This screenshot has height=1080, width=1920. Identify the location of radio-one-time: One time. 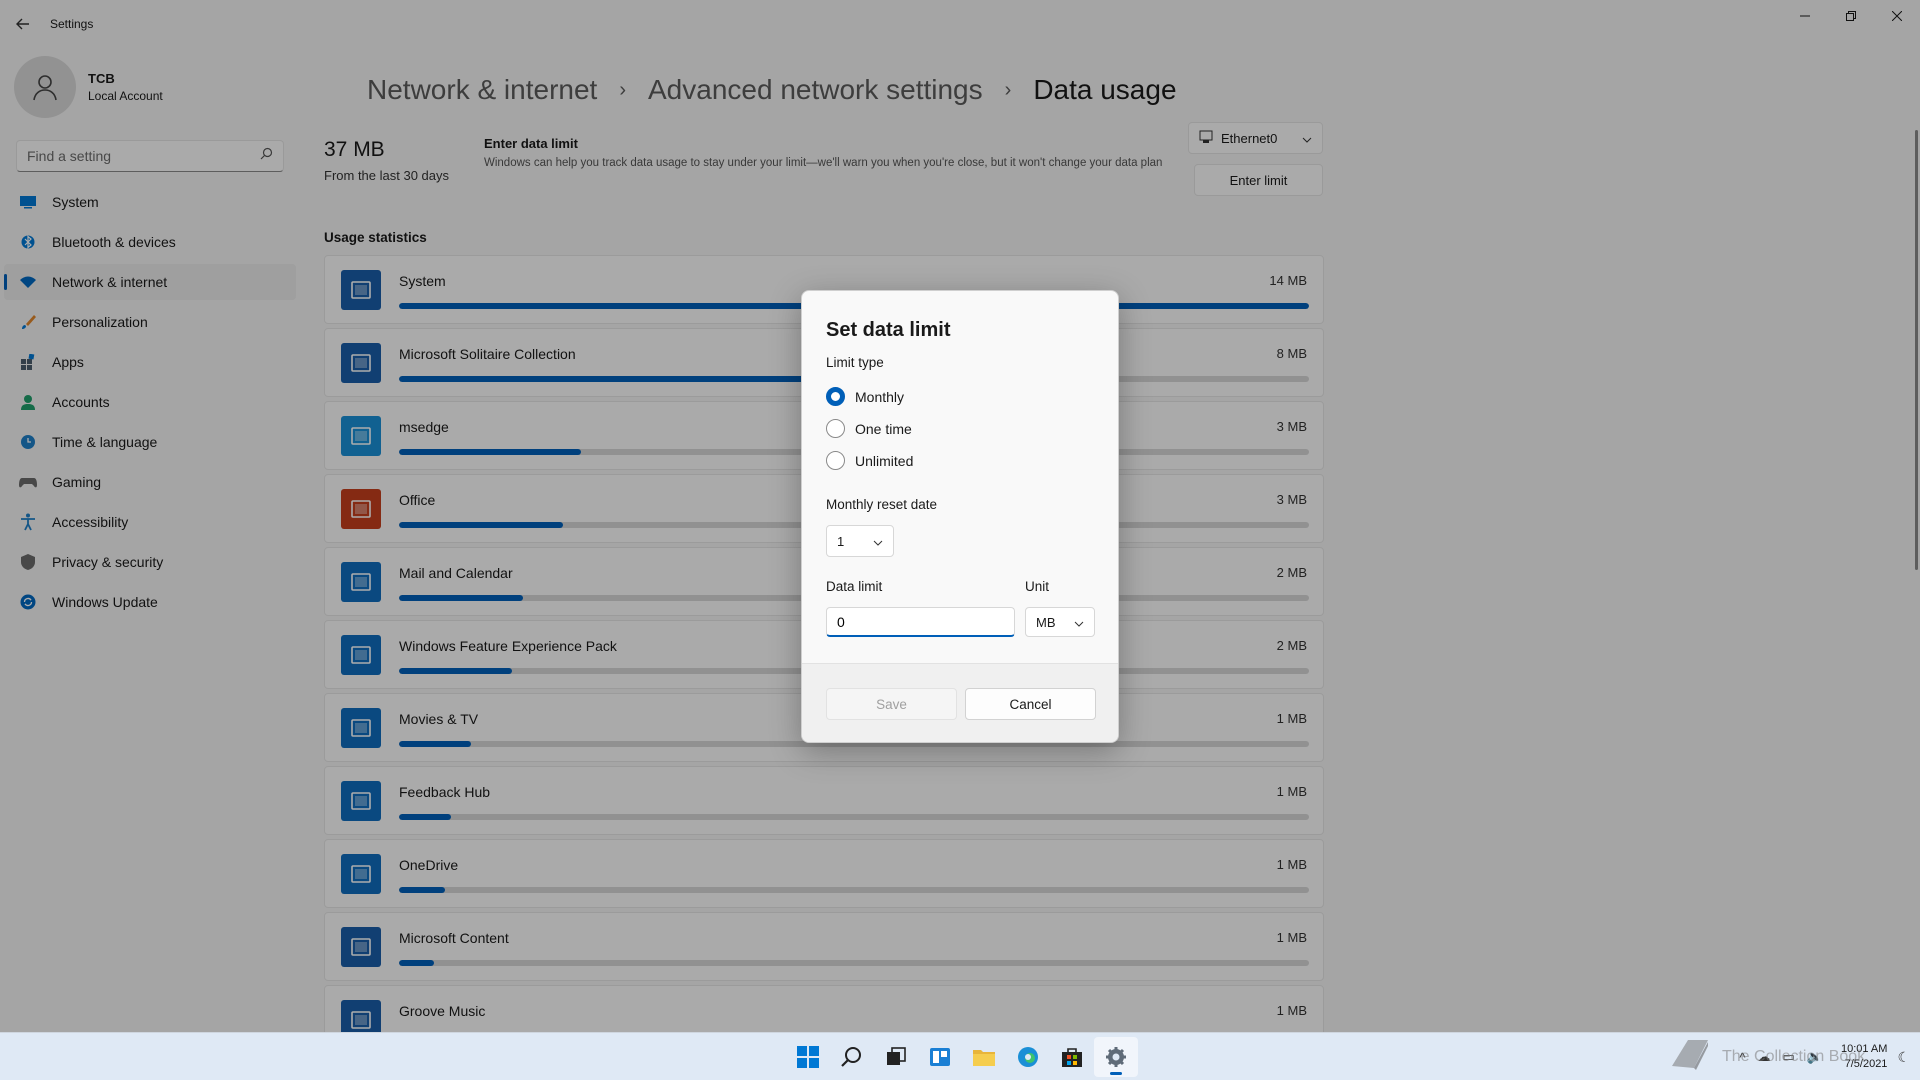
(869, 428).